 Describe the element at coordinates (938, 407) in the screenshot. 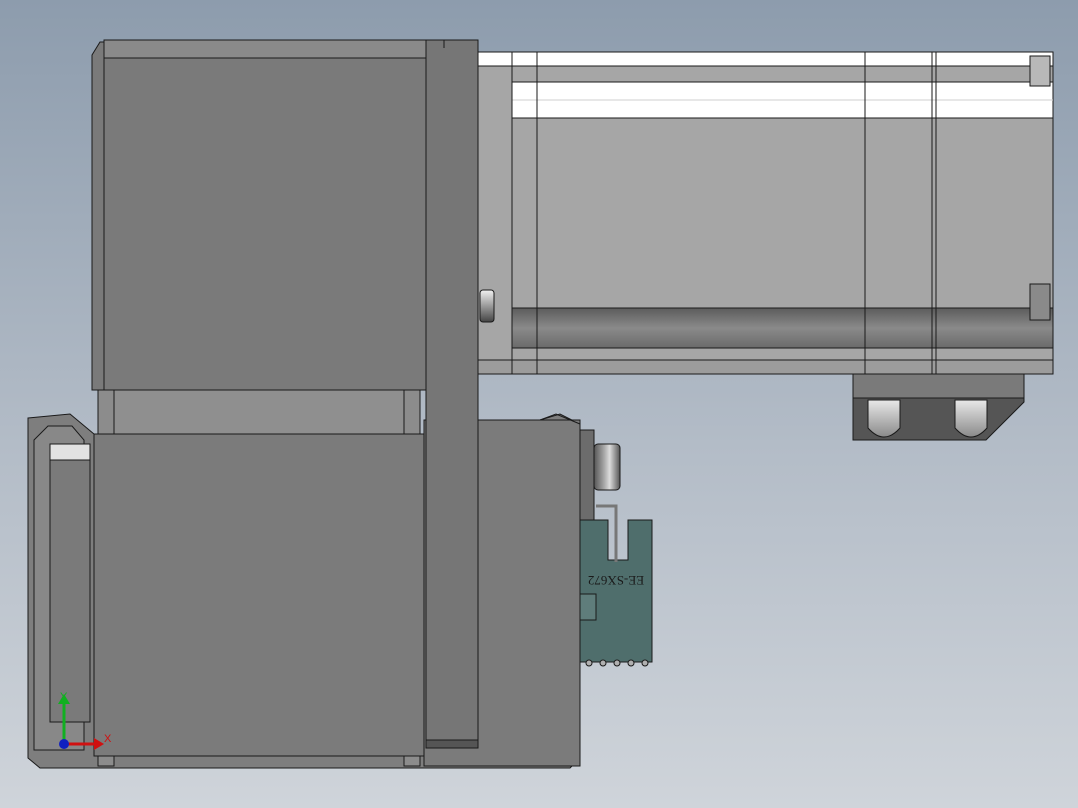

I see `motor-bracket` at that location.